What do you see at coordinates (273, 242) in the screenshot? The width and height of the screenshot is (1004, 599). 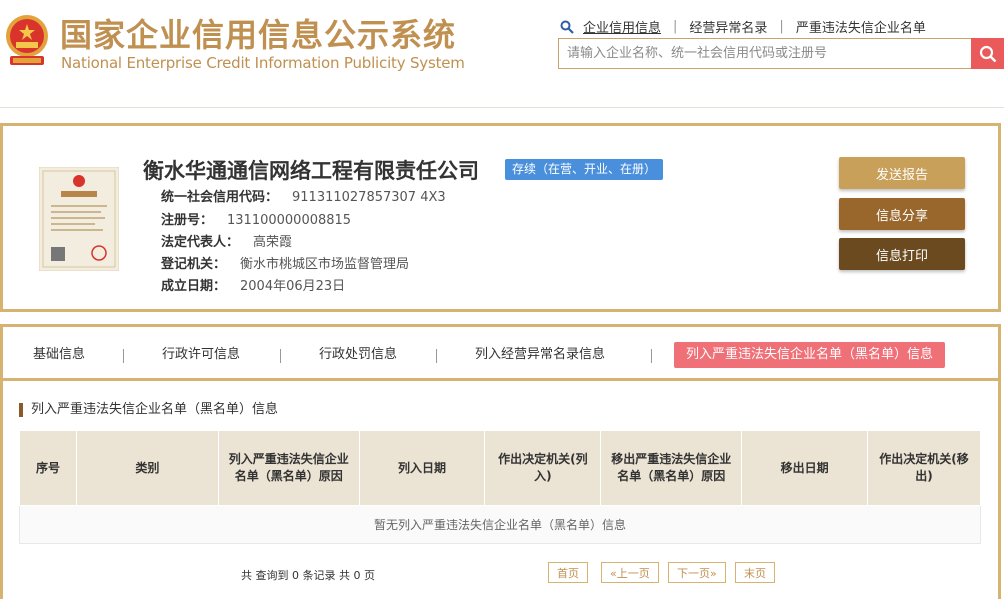 I see `info-value: 高荣霞` at bounding box center [273, 242].